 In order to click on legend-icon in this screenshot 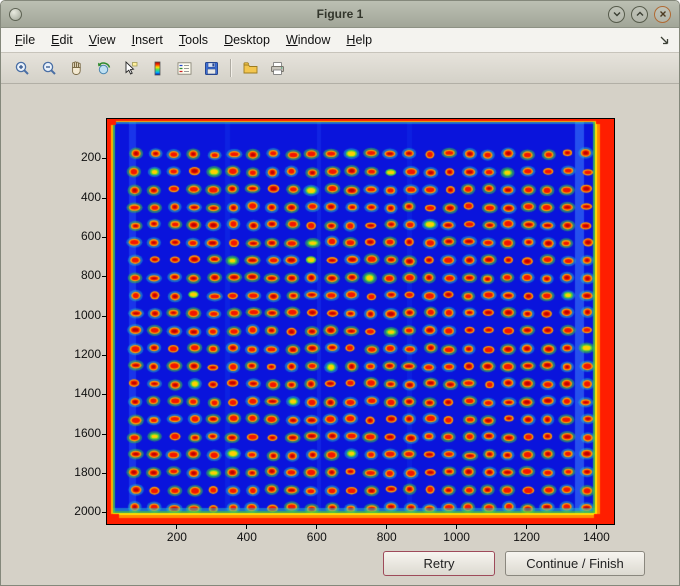, I will do `click(184, 68)`.